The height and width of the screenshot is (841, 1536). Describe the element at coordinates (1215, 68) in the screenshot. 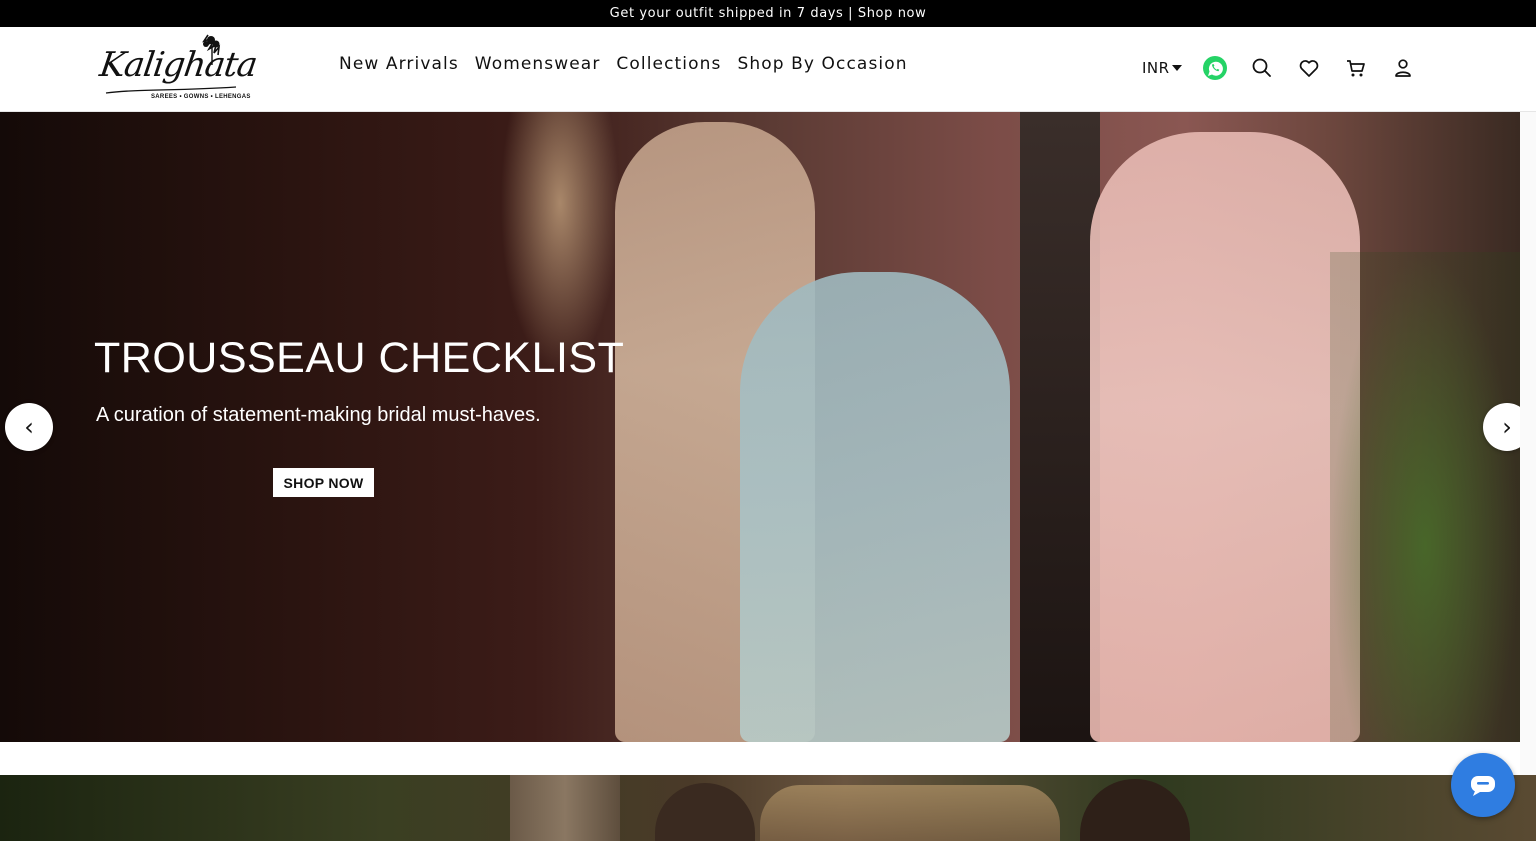

I see `whatsapp-icon` at that location.